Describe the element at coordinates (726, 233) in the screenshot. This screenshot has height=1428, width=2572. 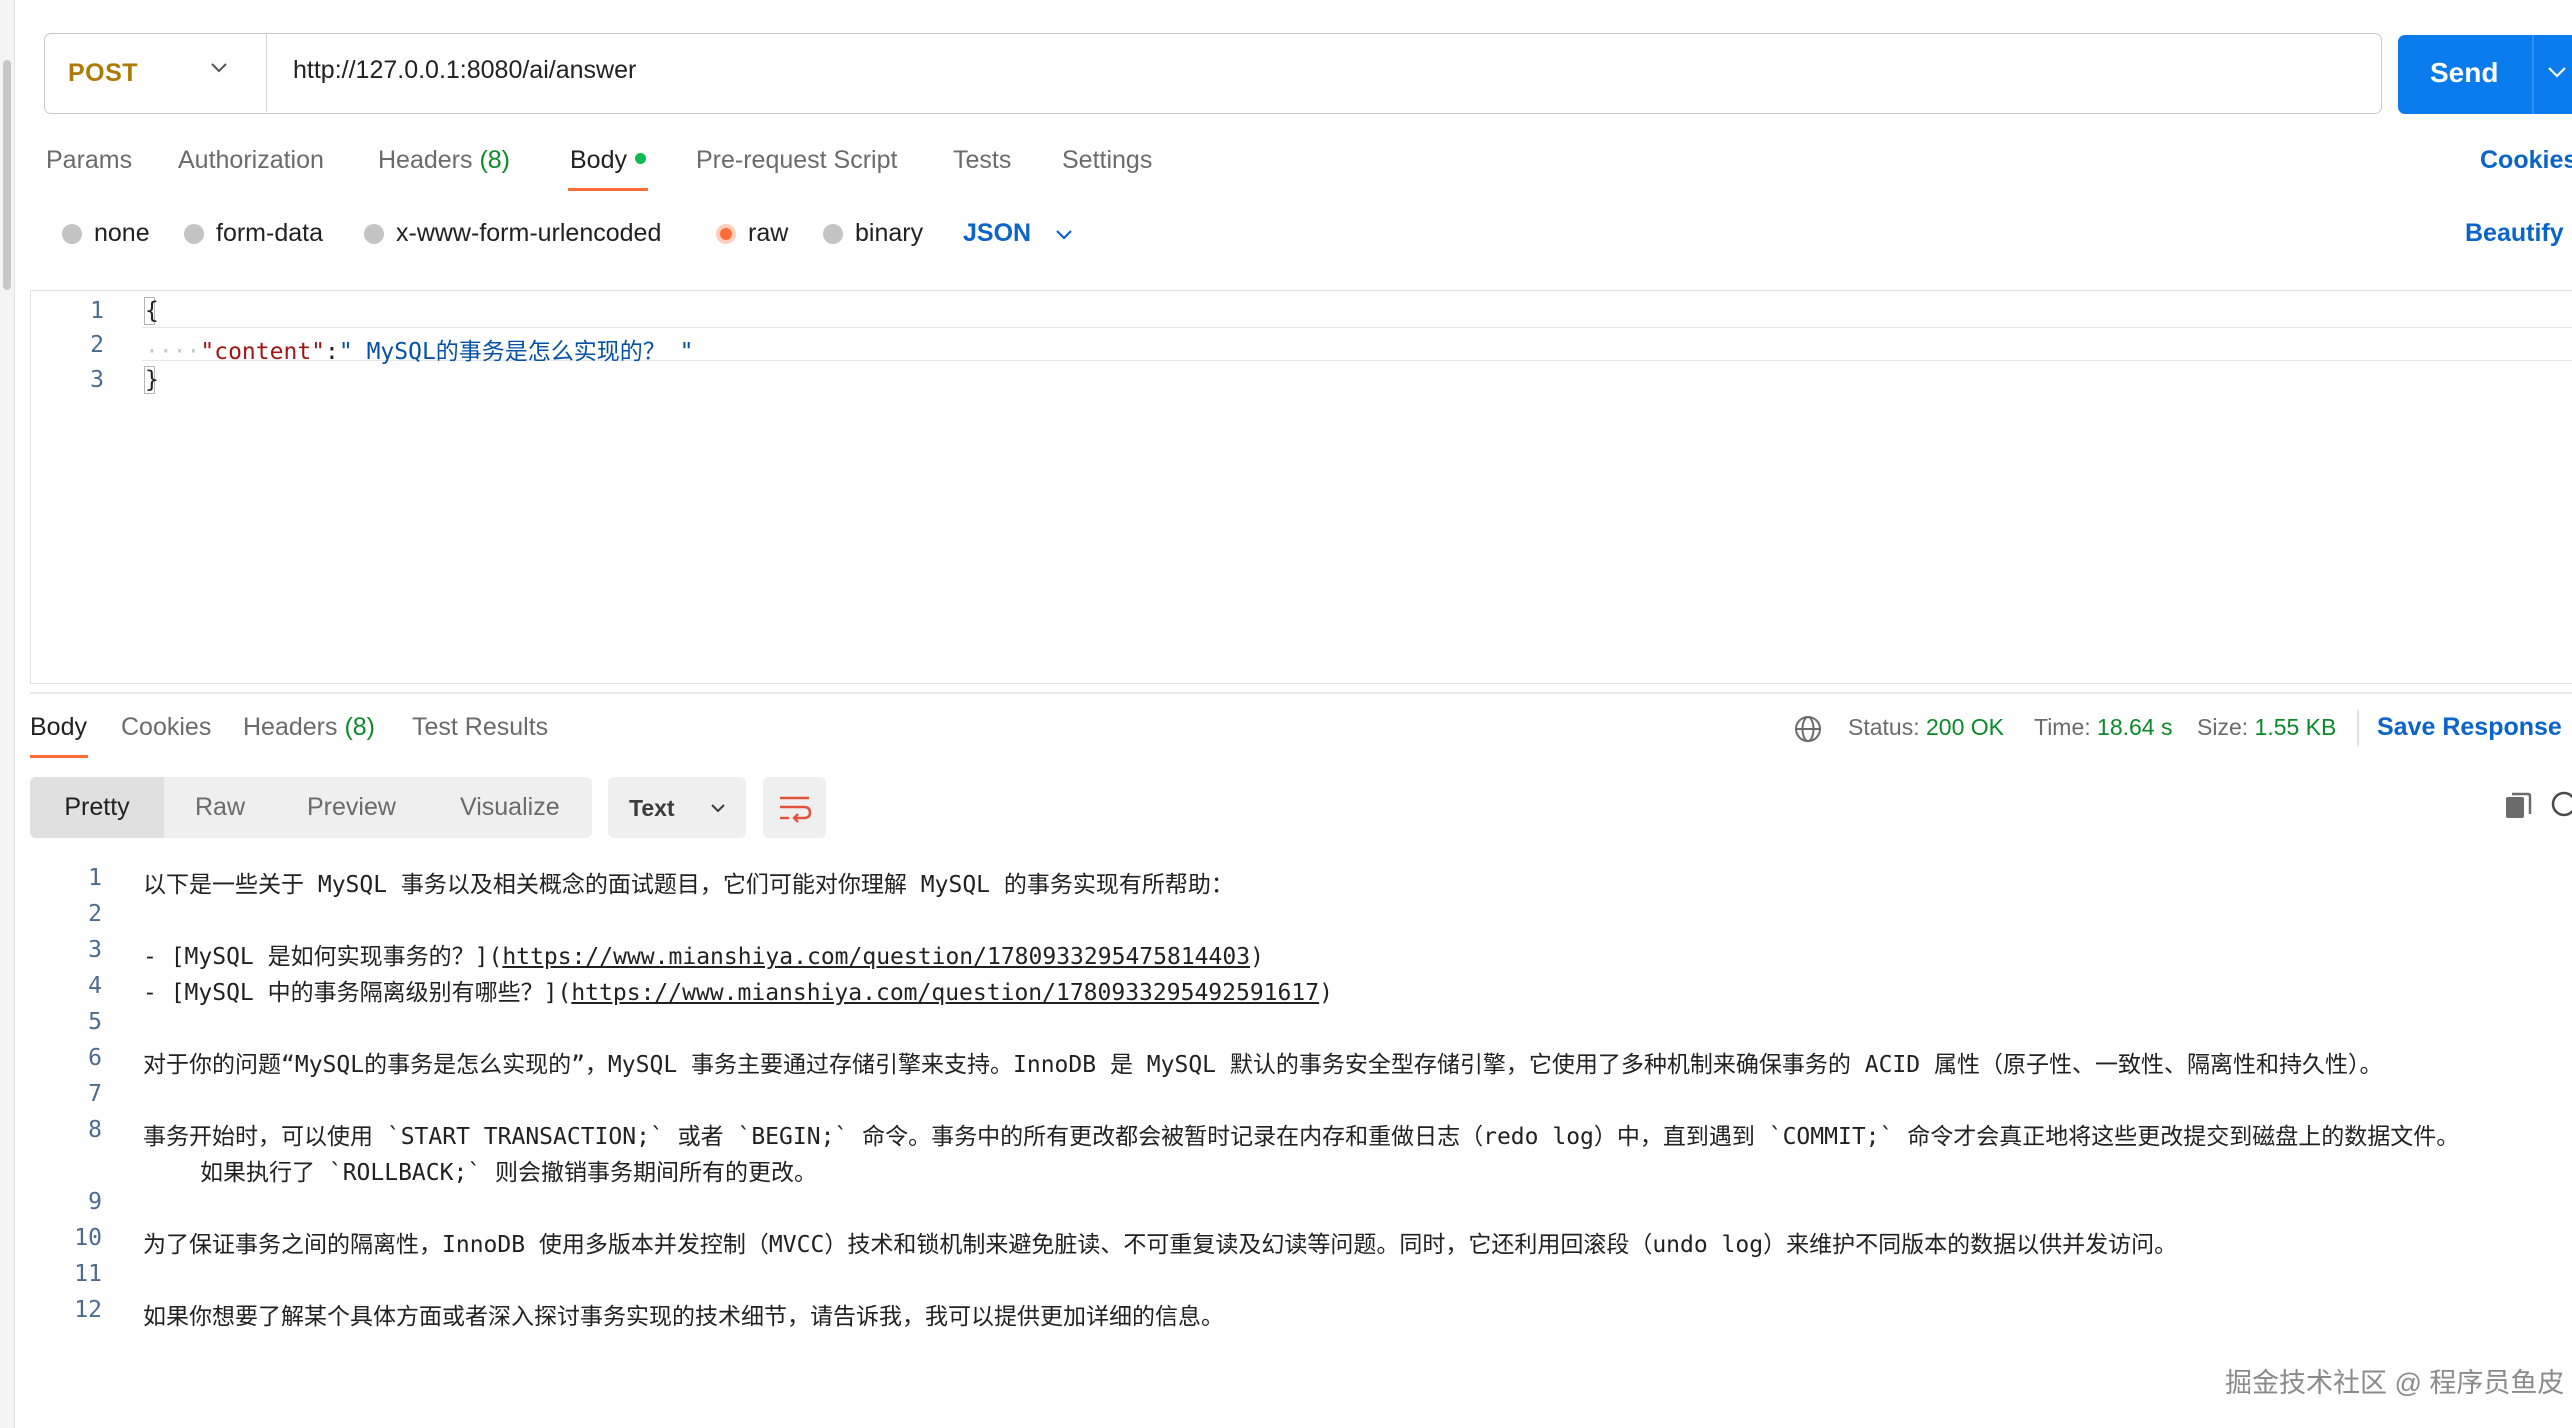
I see `radio-selected-icon` at that location.